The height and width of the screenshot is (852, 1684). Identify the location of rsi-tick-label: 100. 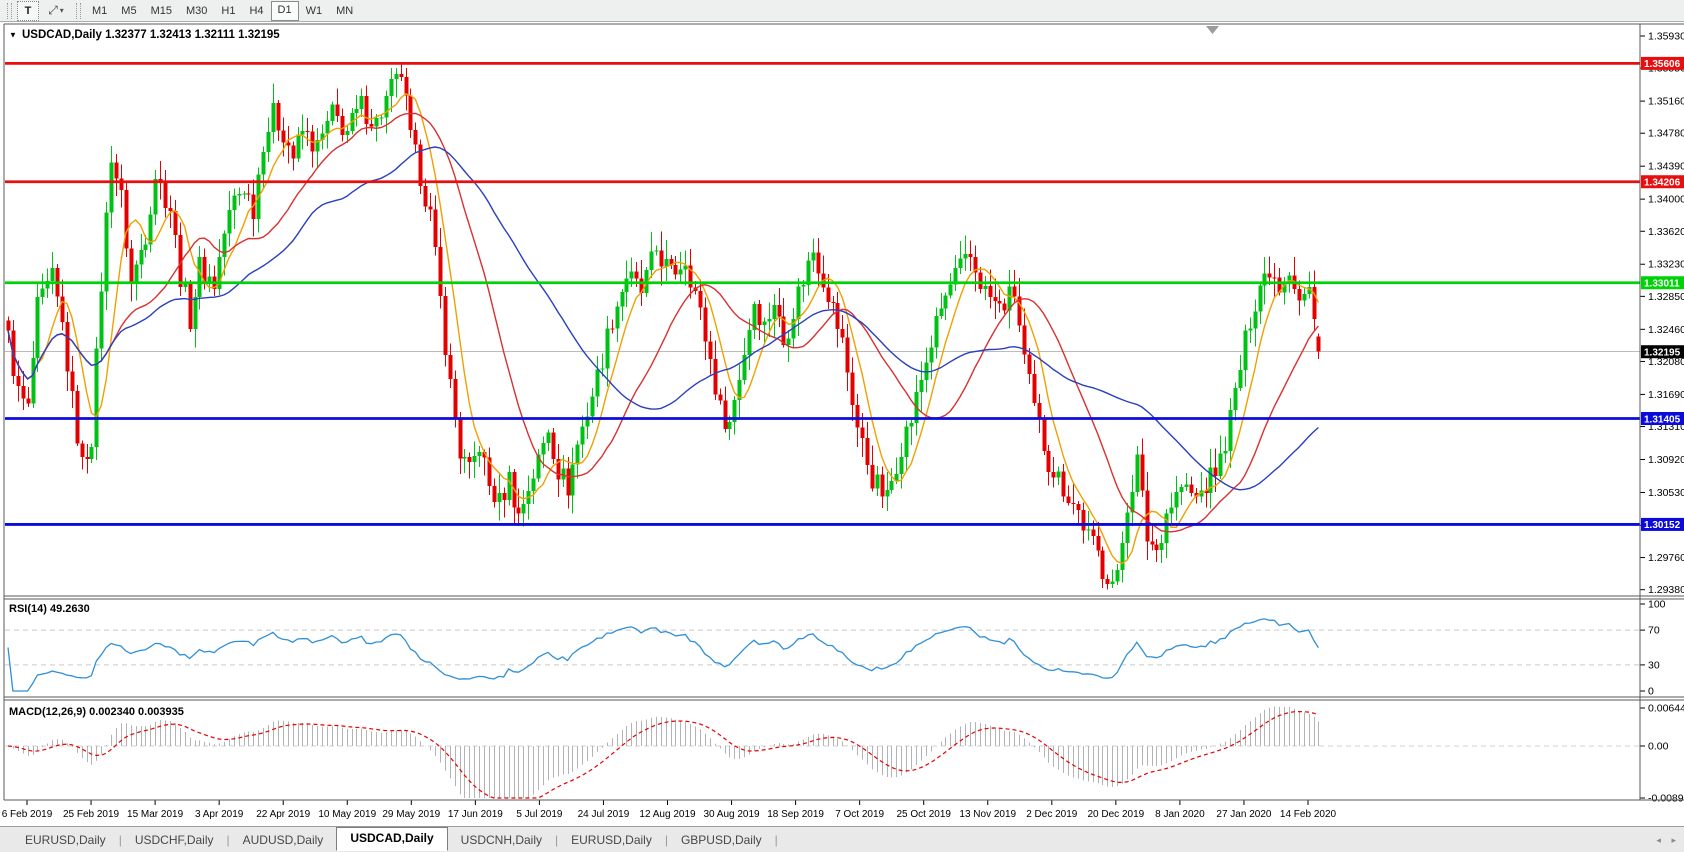
(1657, 605).